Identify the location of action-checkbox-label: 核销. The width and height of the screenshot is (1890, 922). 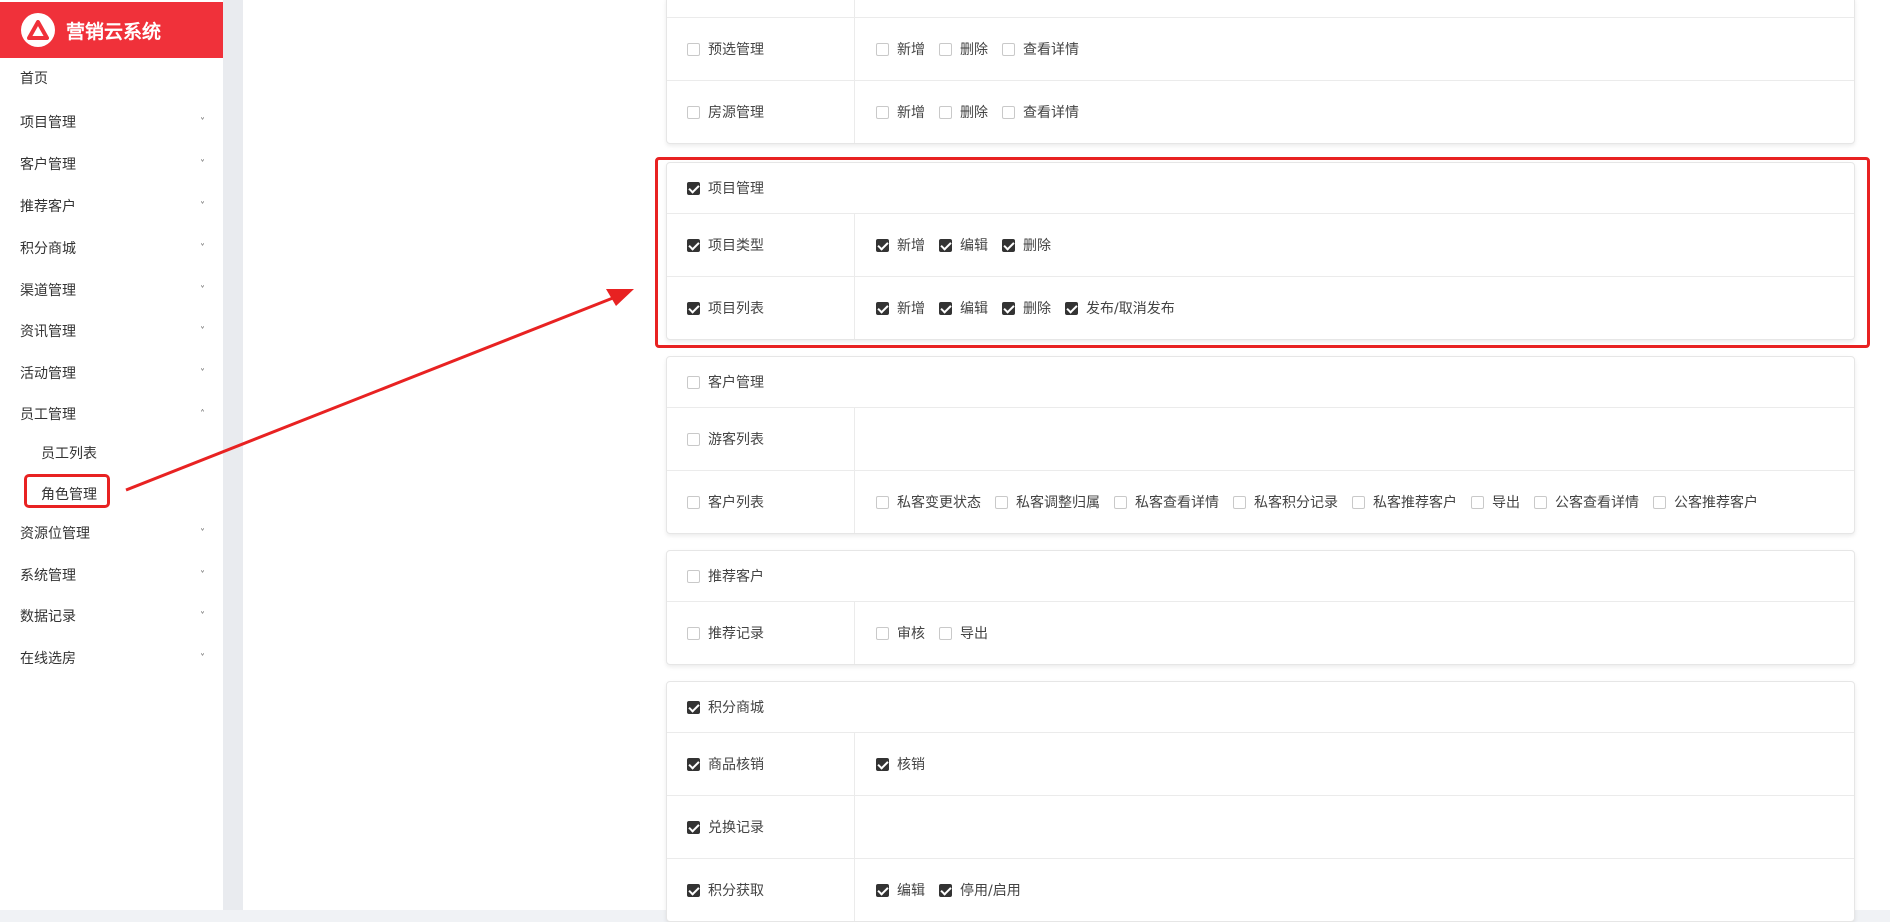
(900, 764).